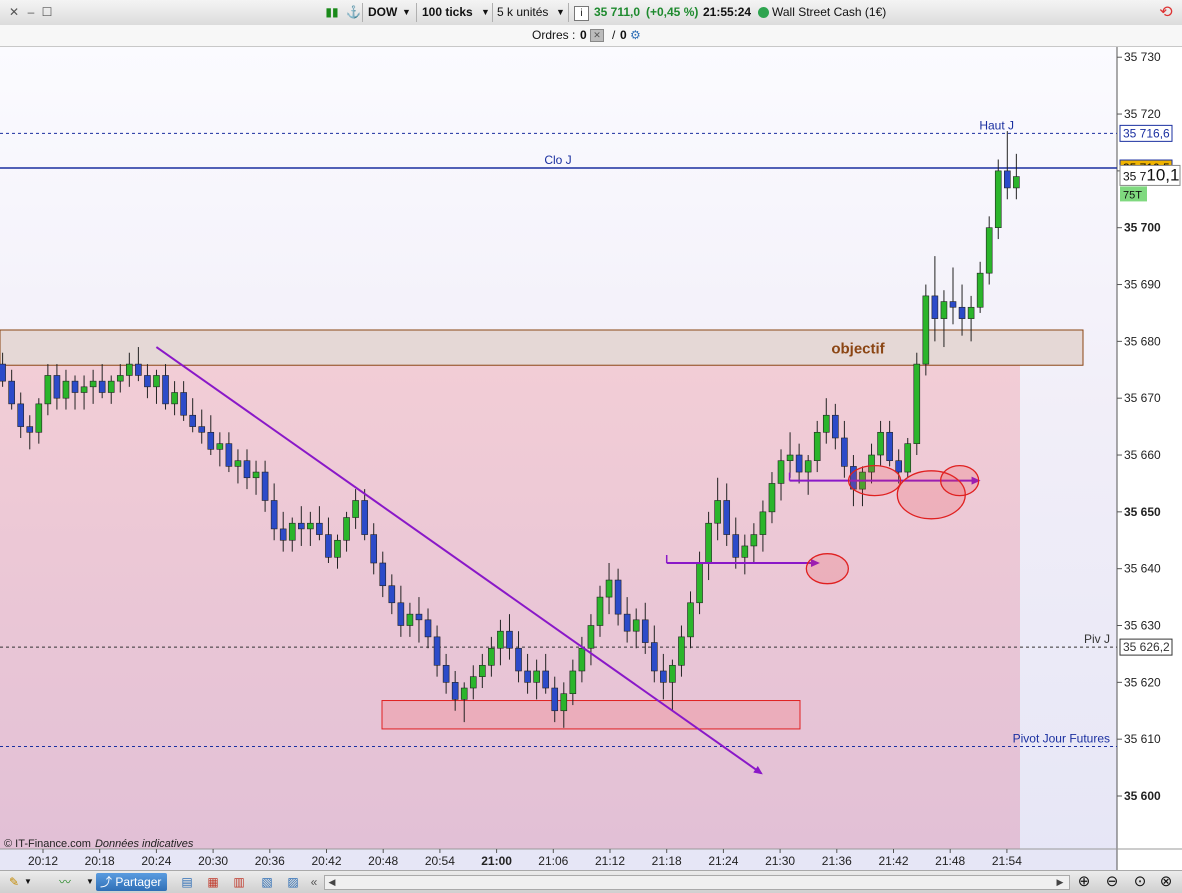  What do you see at coordinates (267, 882) in the screenshot?
I see `layout-icon: ▧` at bounding box center [267, 882].